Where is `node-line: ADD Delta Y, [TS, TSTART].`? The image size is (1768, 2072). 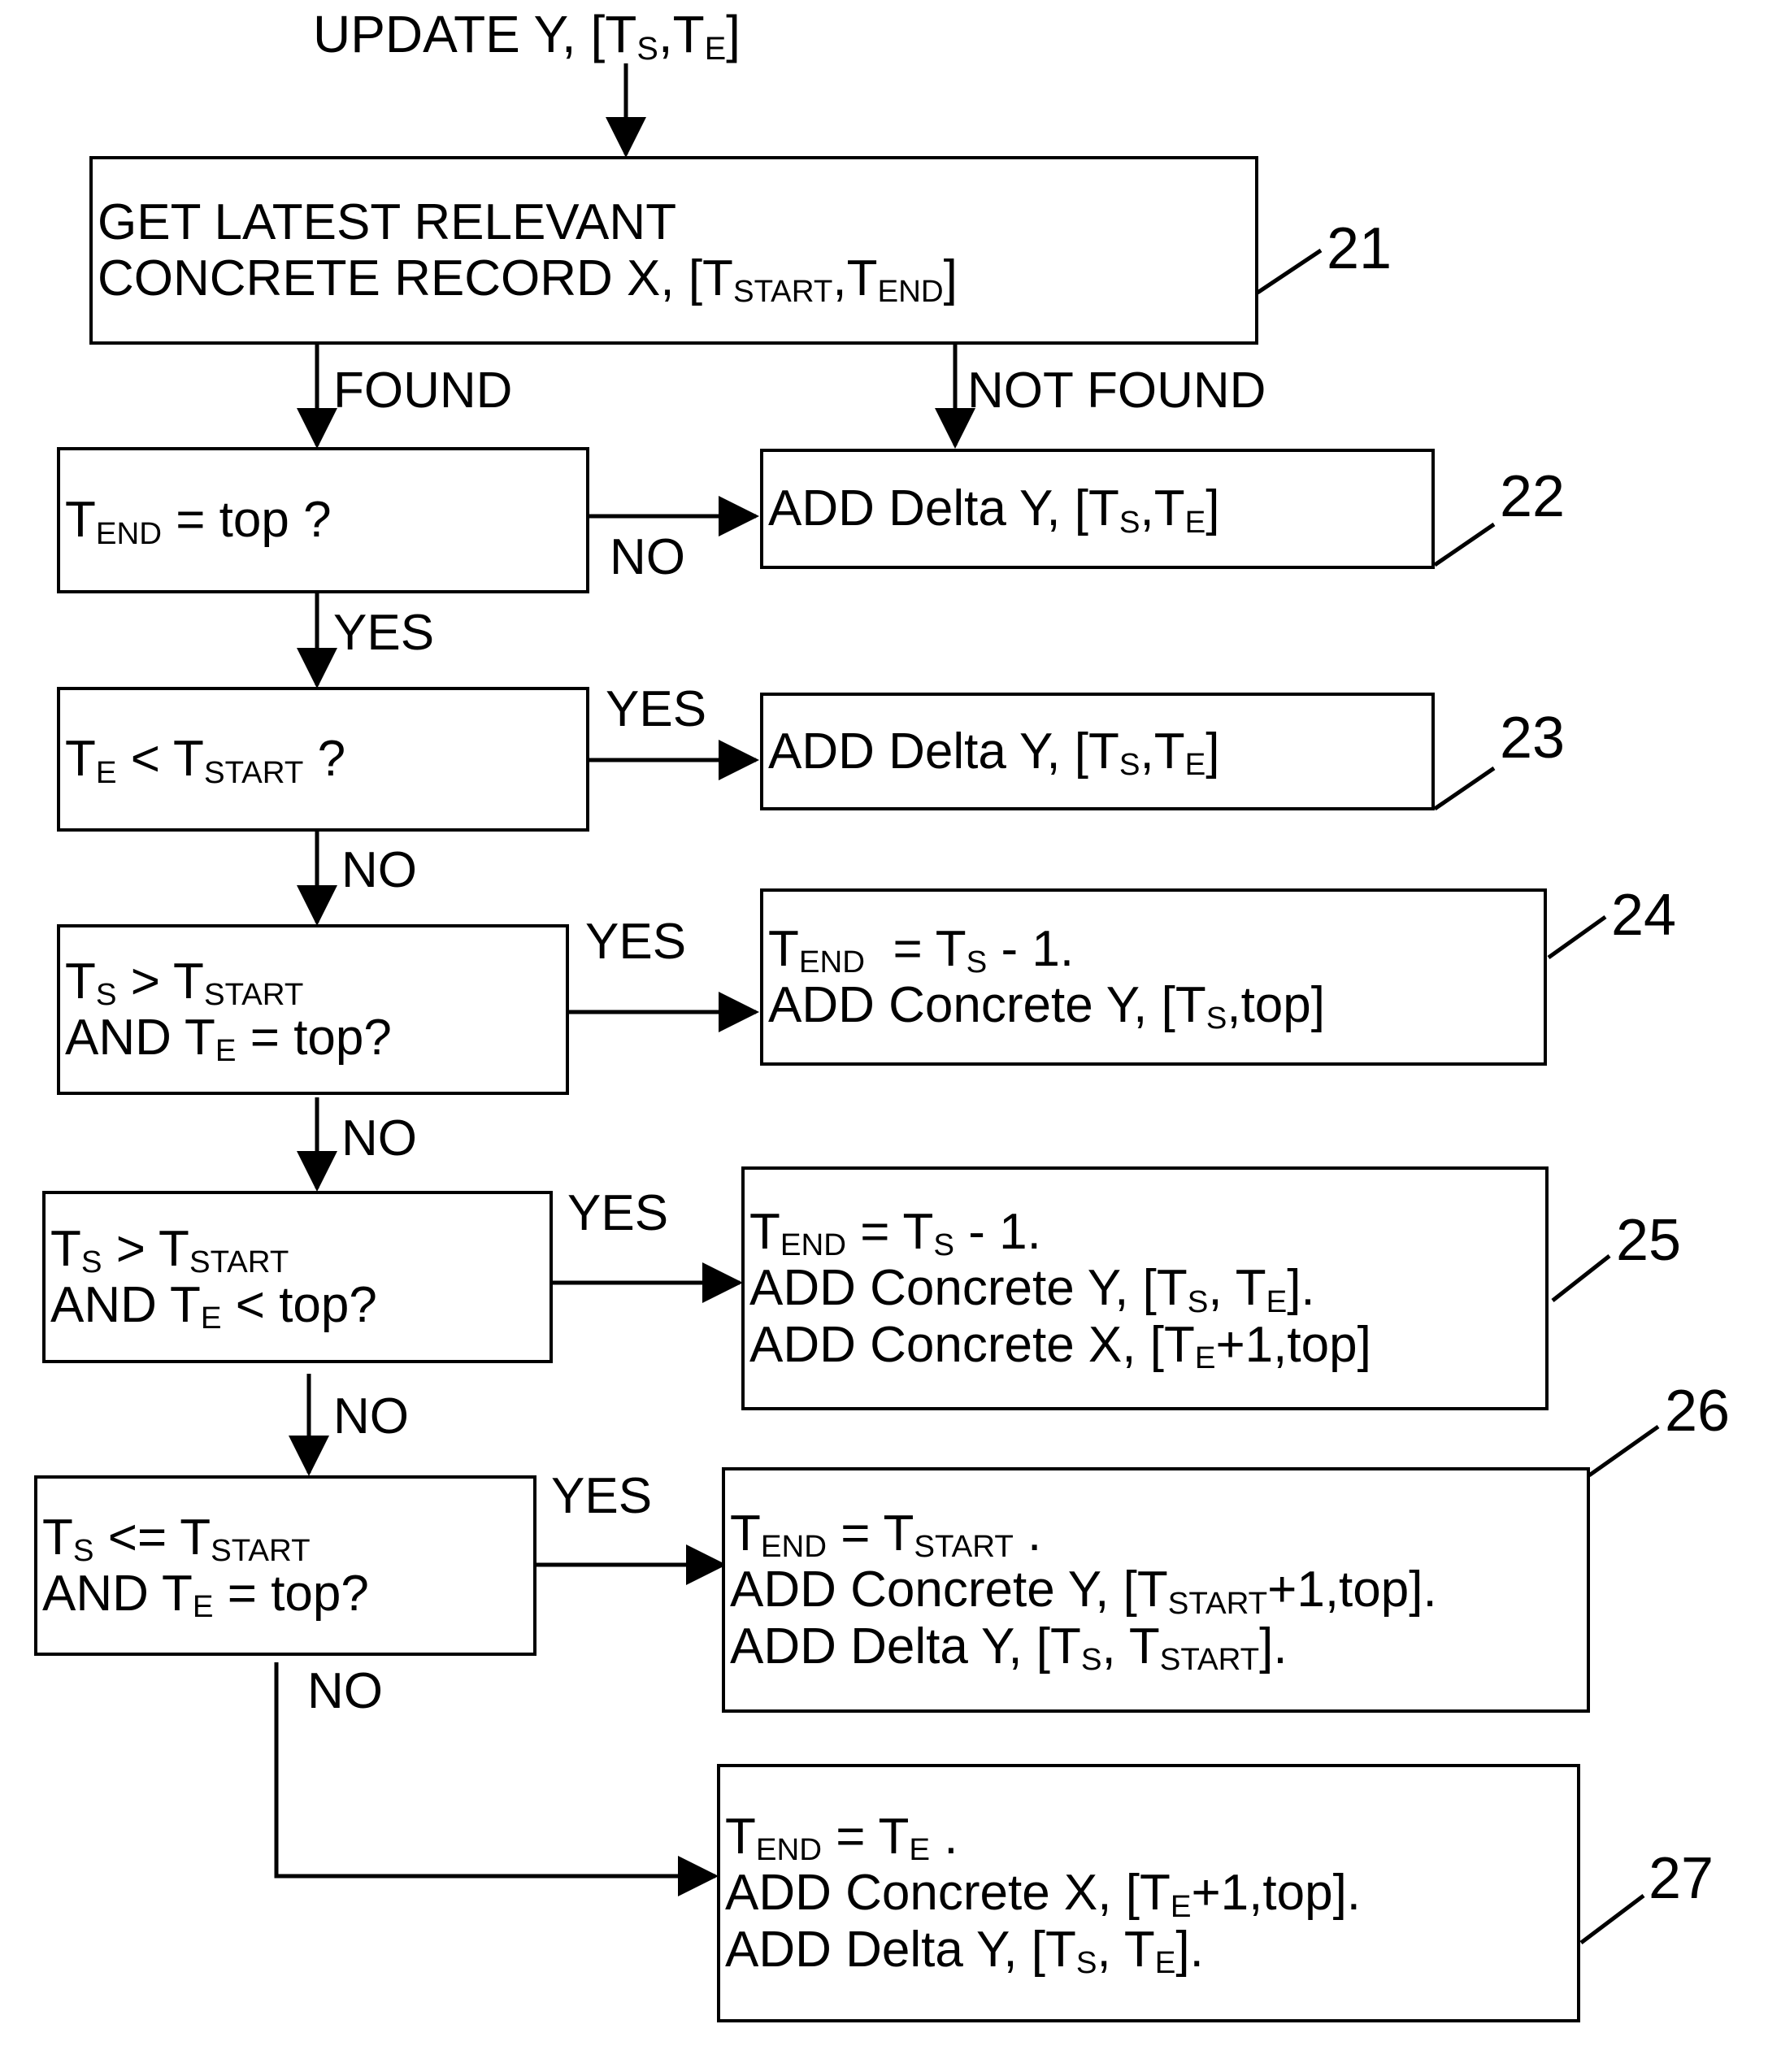
node-line: ADD Delta Y, [TS, TSTART]. is located at coordinates (1009, 1648).